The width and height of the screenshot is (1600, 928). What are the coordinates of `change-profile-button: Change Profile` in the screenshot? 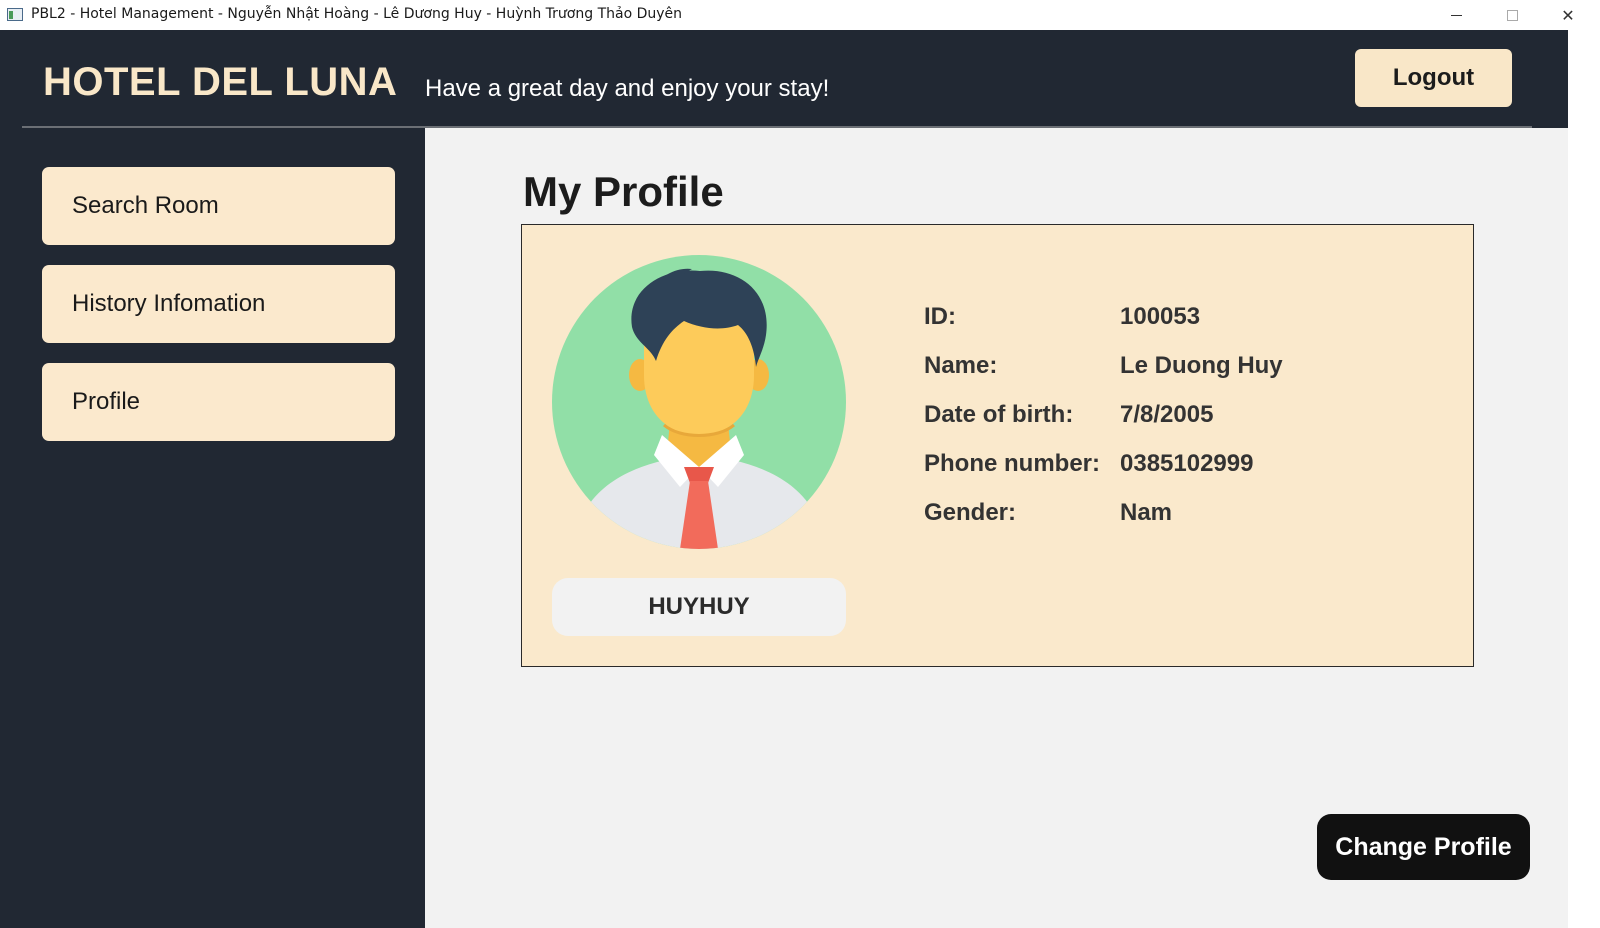 It's located at (1423, 847).